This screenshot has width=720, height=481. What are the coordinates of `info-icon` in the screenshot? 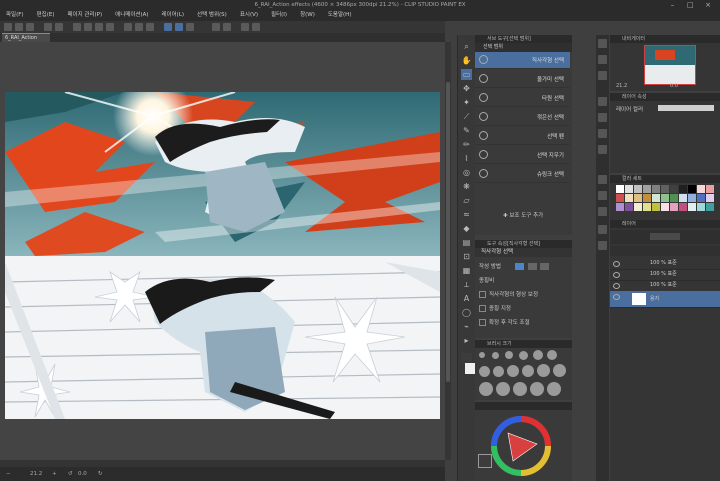 It's located at (602, 75).